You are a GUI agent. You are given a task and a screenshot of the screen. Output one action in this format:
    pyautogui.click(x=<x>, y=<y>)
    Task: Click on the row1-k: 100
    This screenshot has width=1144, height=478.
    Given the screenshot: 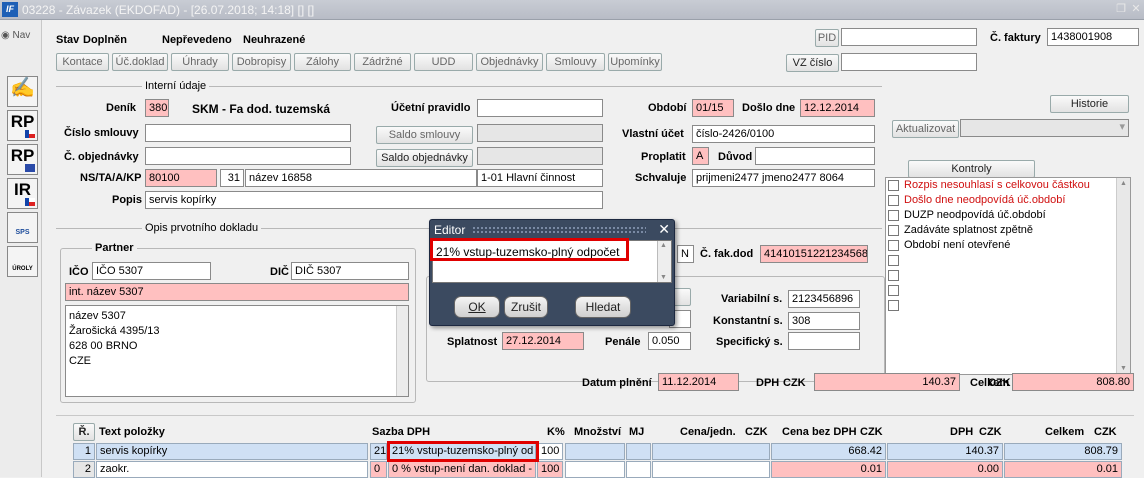 What is the action you would take?
    pyautogui.click(x=550, y=451)
    